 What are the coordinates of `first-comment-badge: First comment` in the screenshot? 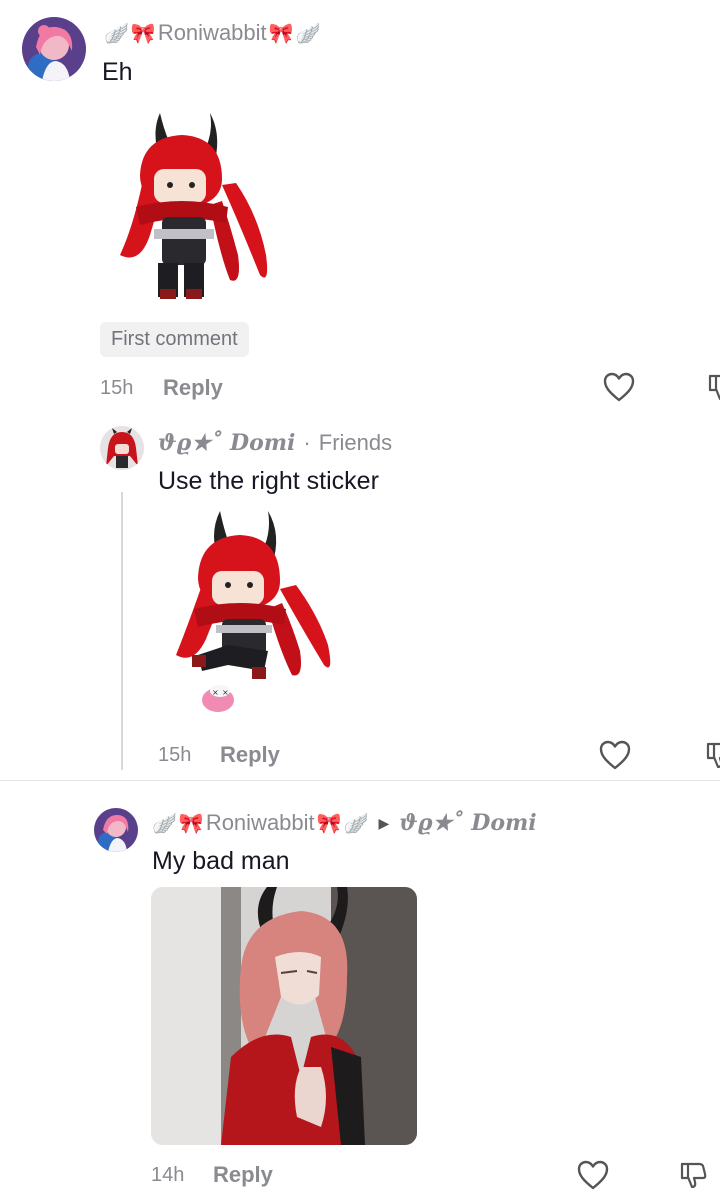 It's located at (174, 339).